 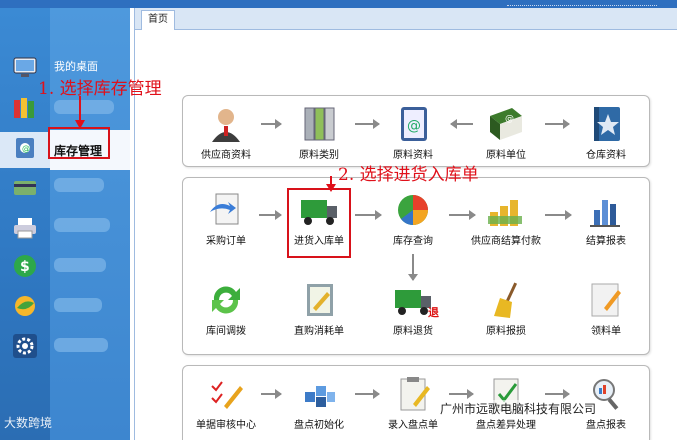 I want to click on warehouse-transfer-button: 库间调拨, so click(x=226, y=309).